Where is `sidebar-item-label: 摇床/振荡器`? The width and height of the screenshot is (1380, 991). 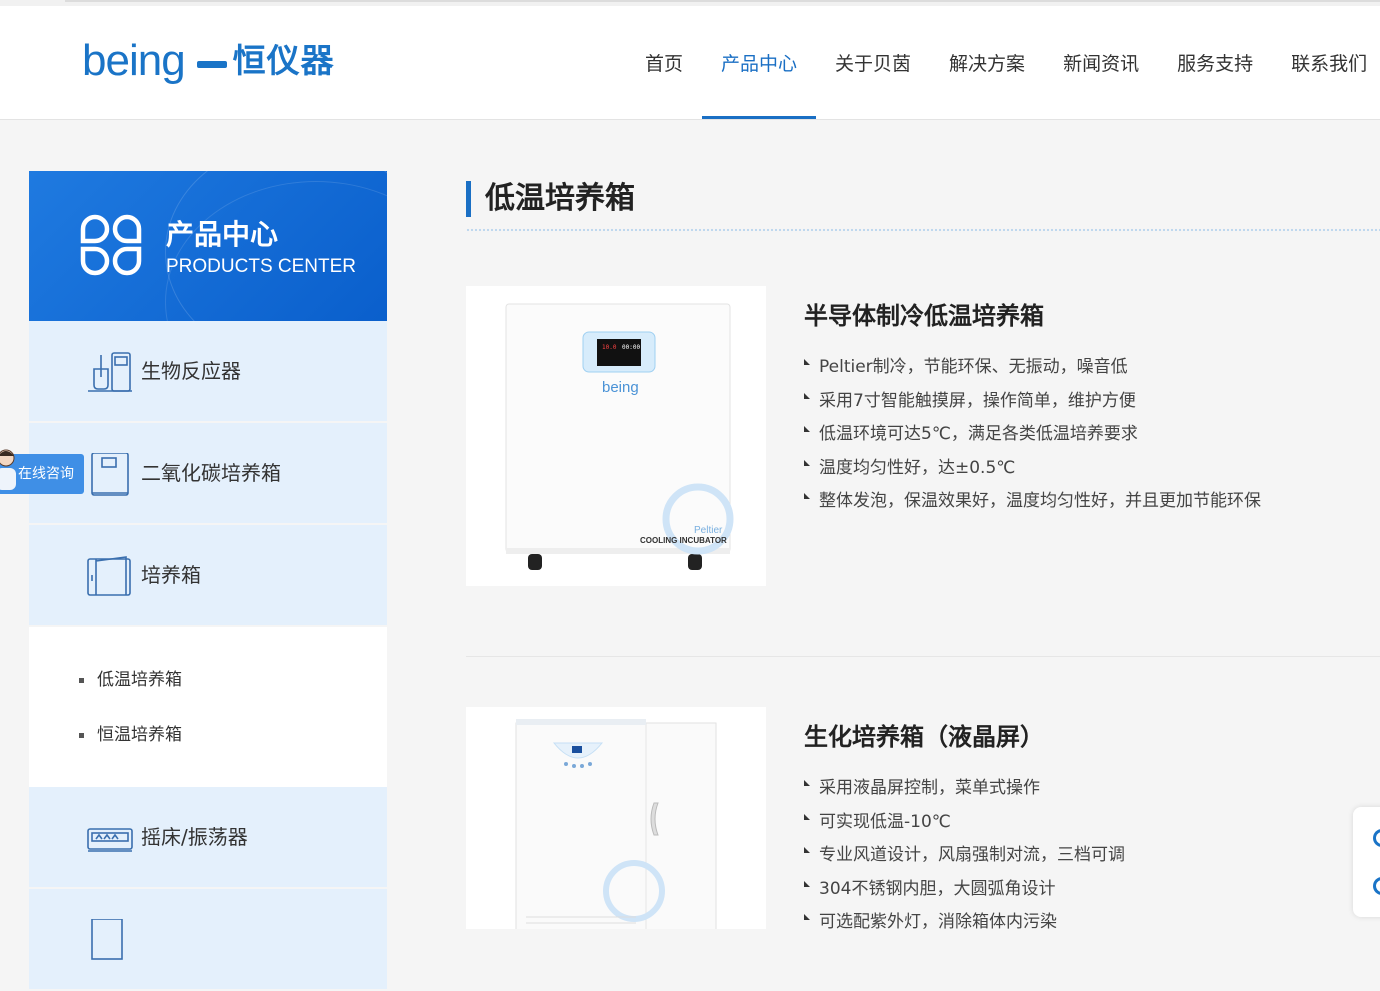 sidebar-item-label: 摇床/振荡器 is located at coordinates (194, 837).